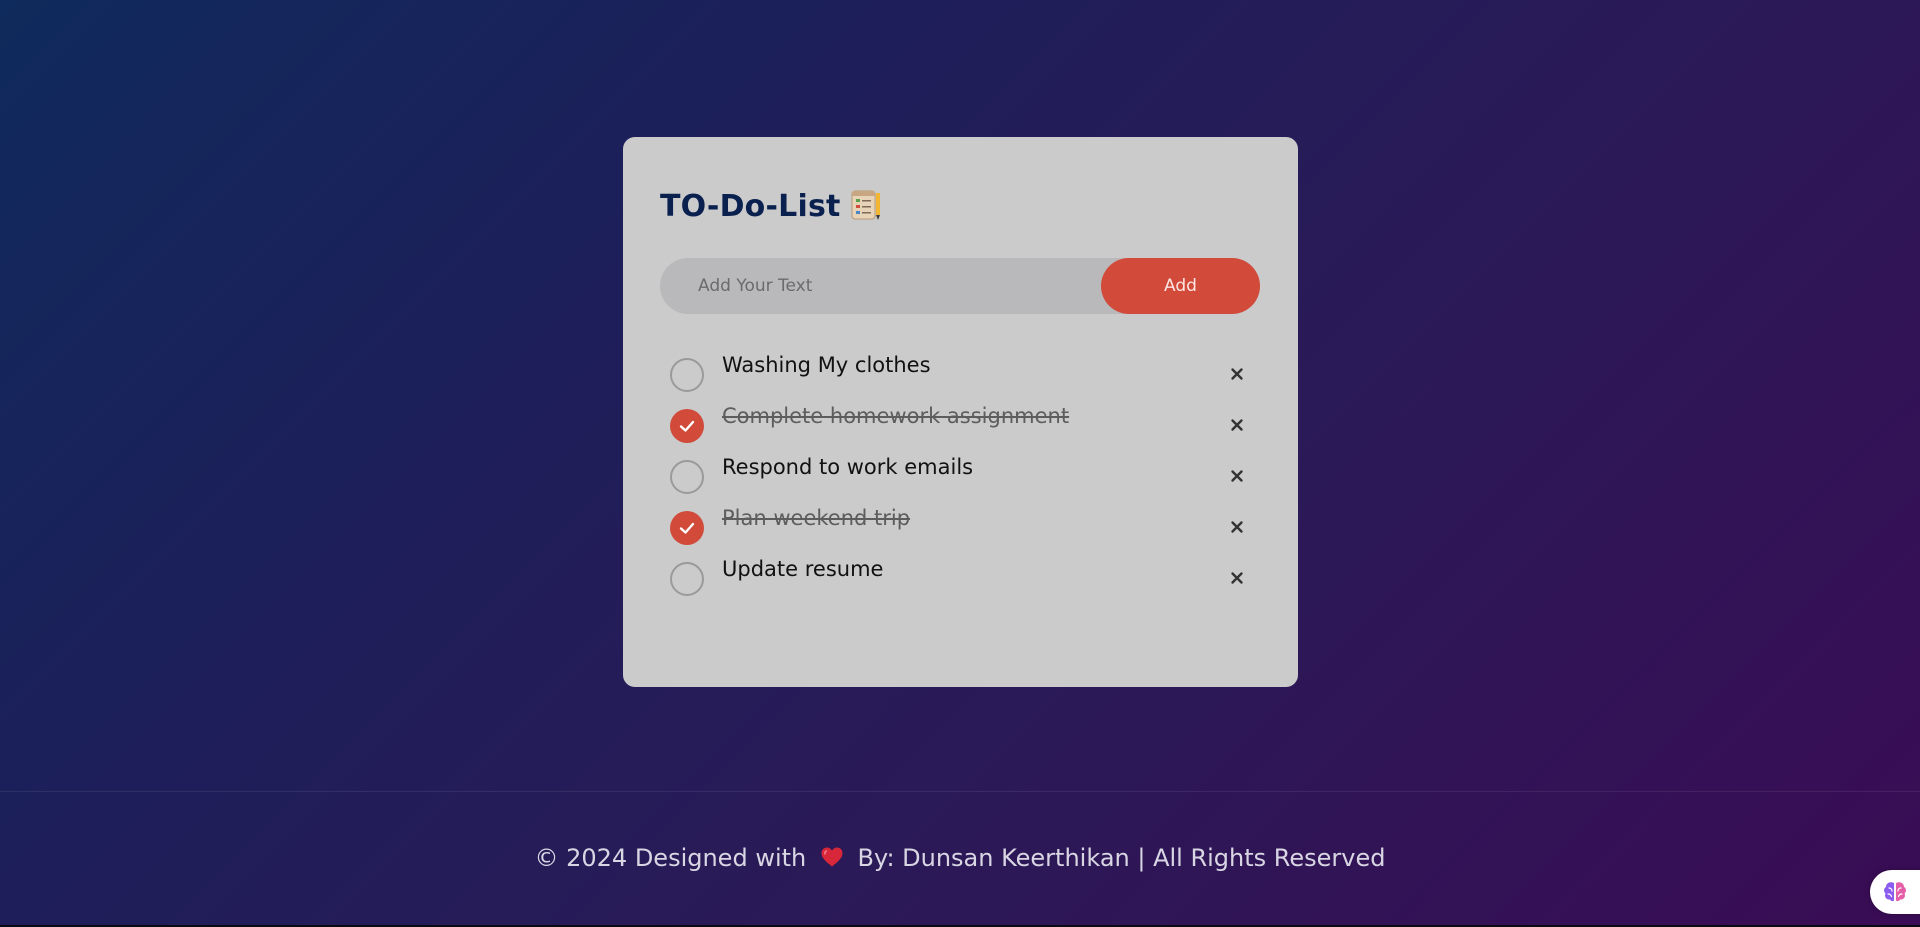  What do you see at coordinates (802, 569) in the screenshot?
I see `task-text: Update resume` at bounding box center [802, 569].